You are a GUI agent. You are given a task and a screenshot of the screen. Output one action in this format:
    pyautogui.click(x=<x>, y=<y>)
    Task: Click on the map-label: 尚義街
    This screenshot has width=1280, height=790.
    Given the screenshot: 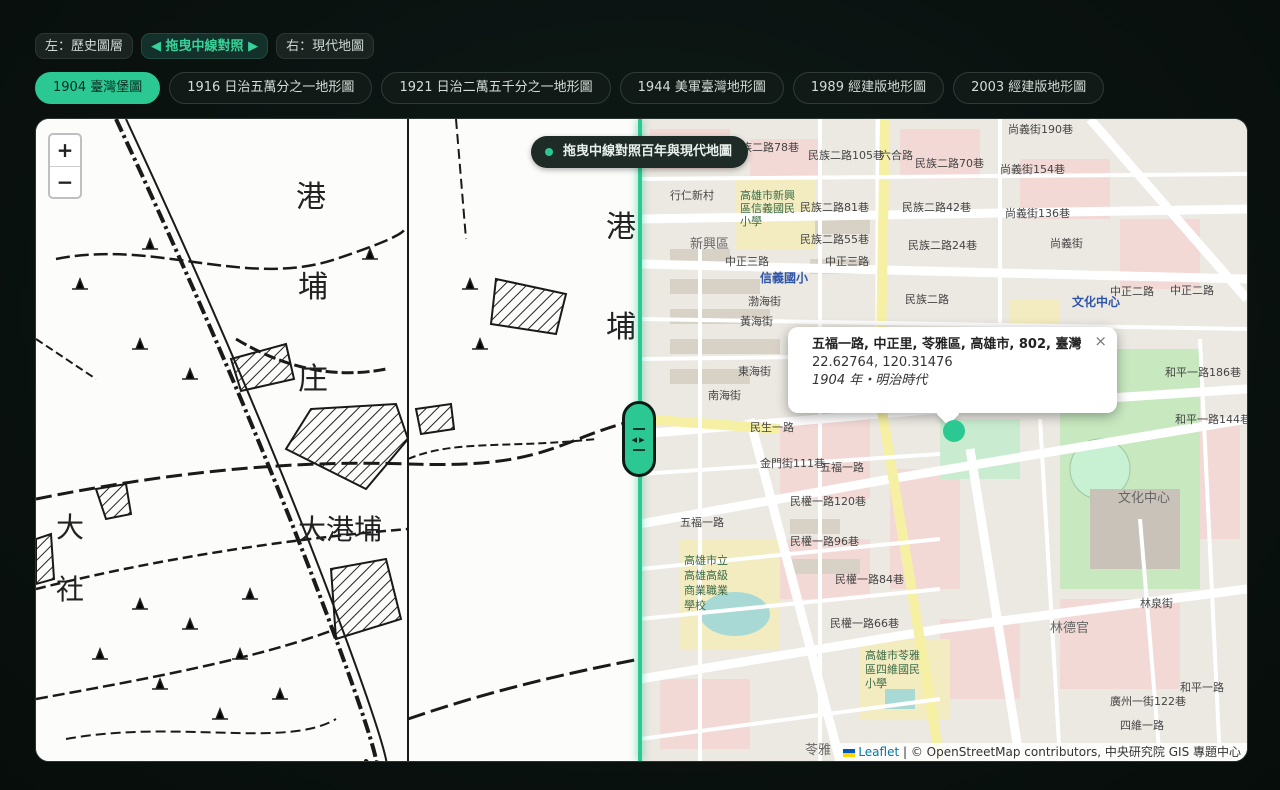 What is the action you would take?
    pyautogui.click(x=1066, y=243)
    